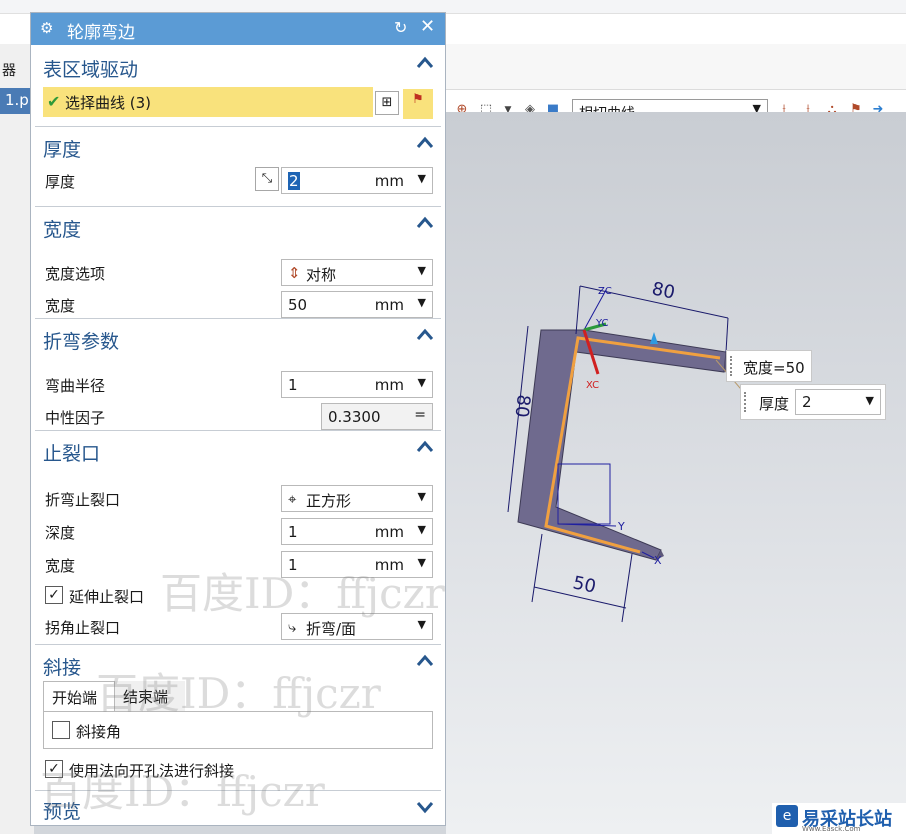 Image resolution: width=906 pixels, height=834 pixels. Describe the element at coordinates (298, 305) in the screenshot. I see `width-value: 50` at that location.